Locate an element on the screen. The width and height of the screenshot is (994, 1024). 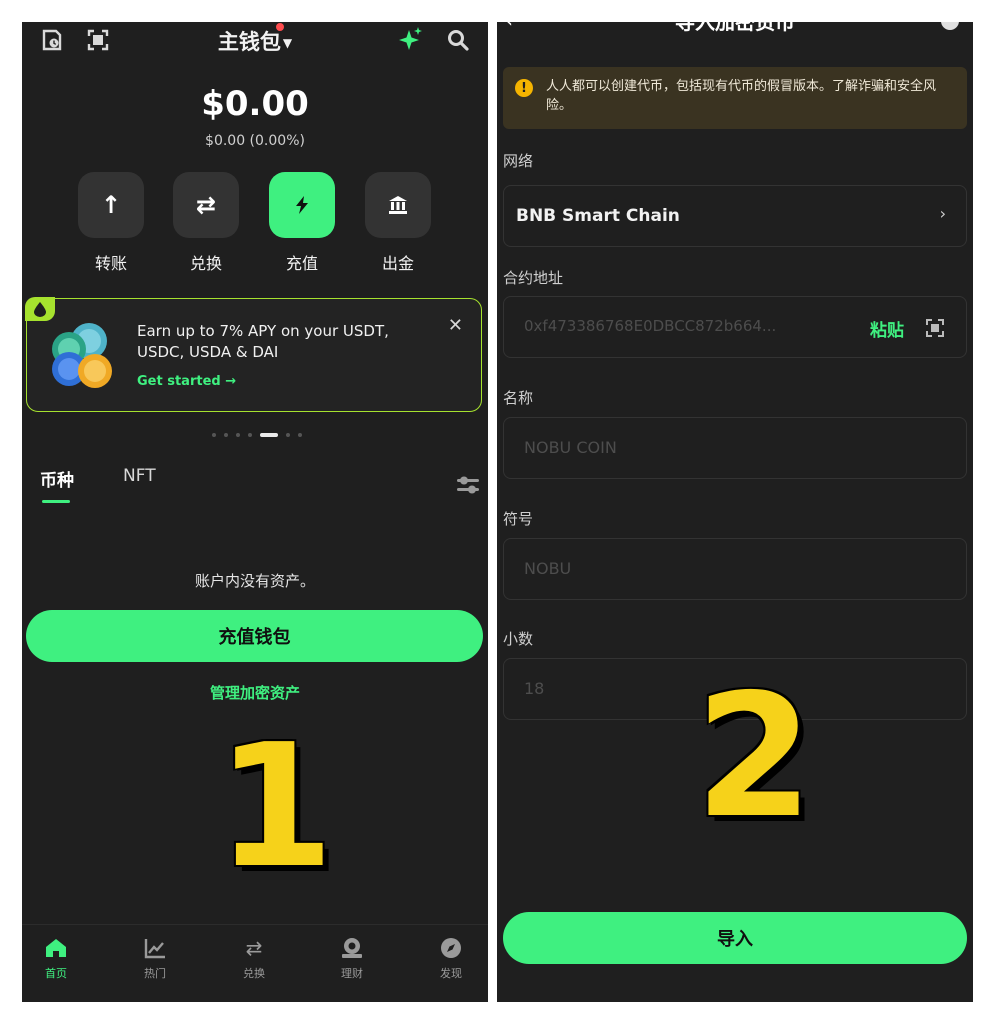
scam-warning-banner: ! 人人都可以创建代币，包括现有代币的假冒版本。了解诈骗和安全风险。 is located at coordinates (735, 98).